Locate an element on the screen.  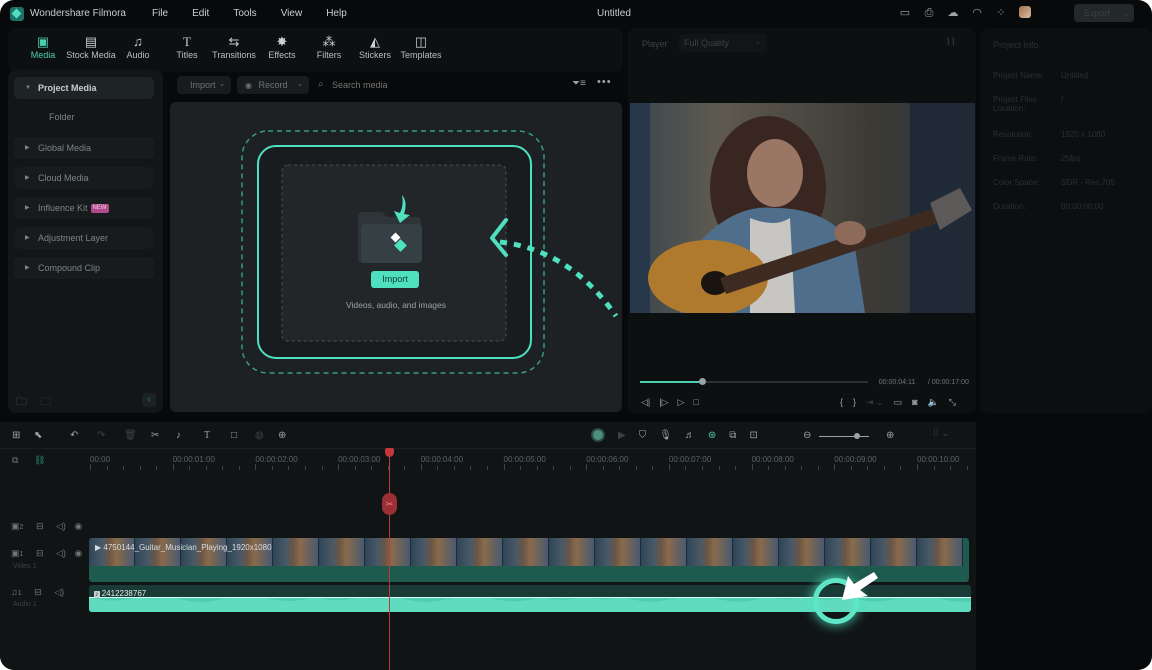
next-frame-icon: |▷ is located at coordinates (663, 402).